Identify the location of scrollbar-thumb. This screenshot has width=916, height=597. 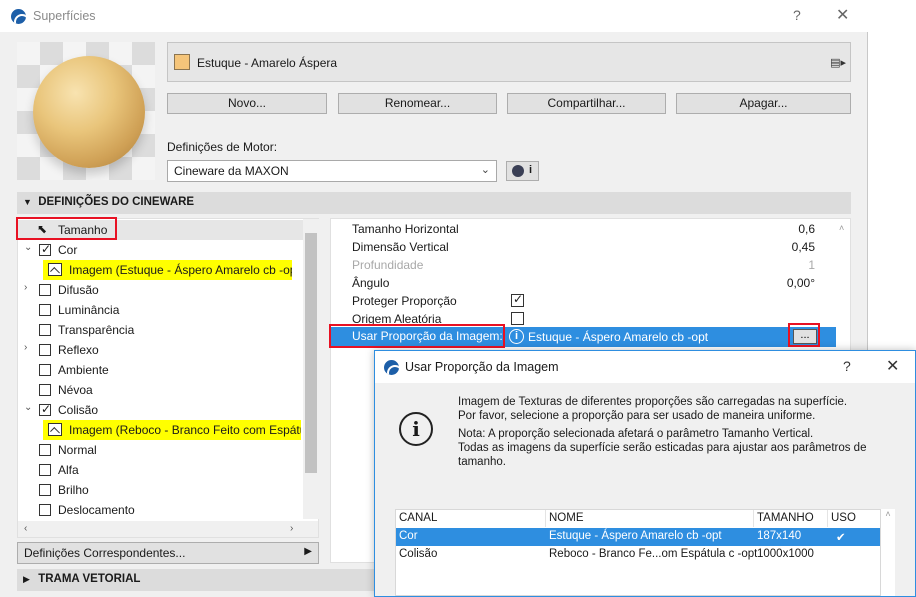
(311, 353).